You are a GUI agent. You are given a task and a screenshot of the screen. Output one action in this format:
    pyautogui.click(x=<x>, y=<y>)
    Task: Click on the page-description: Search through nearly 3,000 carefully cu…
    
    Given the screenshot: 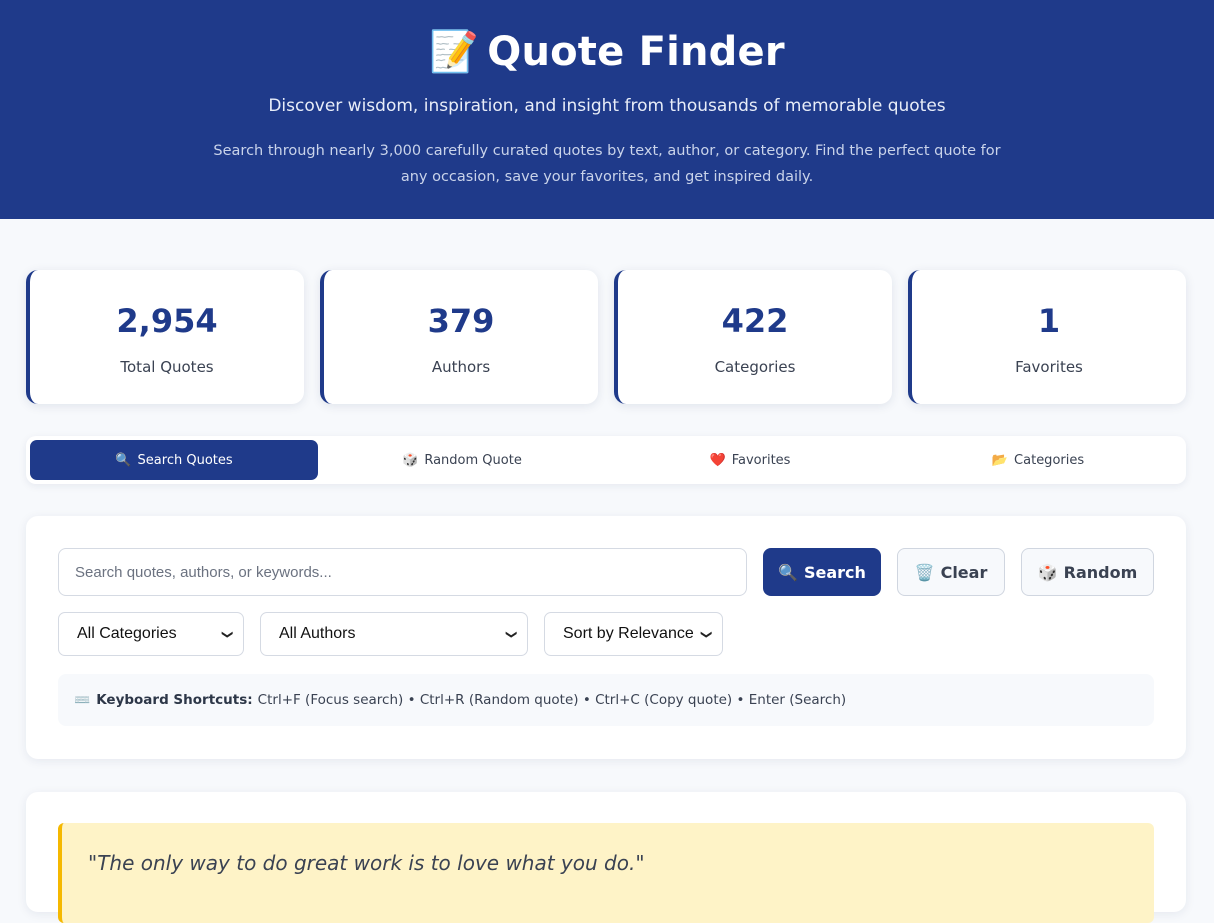 What is the action you would take?
    pyautogui.click(x=607, y=164)
    